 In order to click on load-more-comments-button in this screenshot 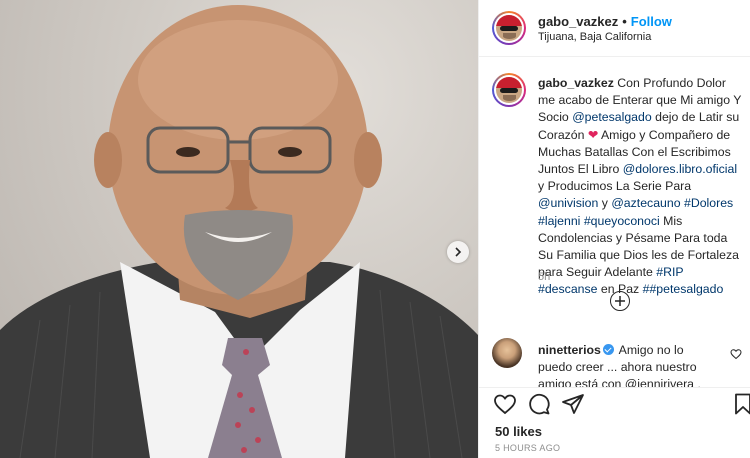, I will do `click(620, 301)`.